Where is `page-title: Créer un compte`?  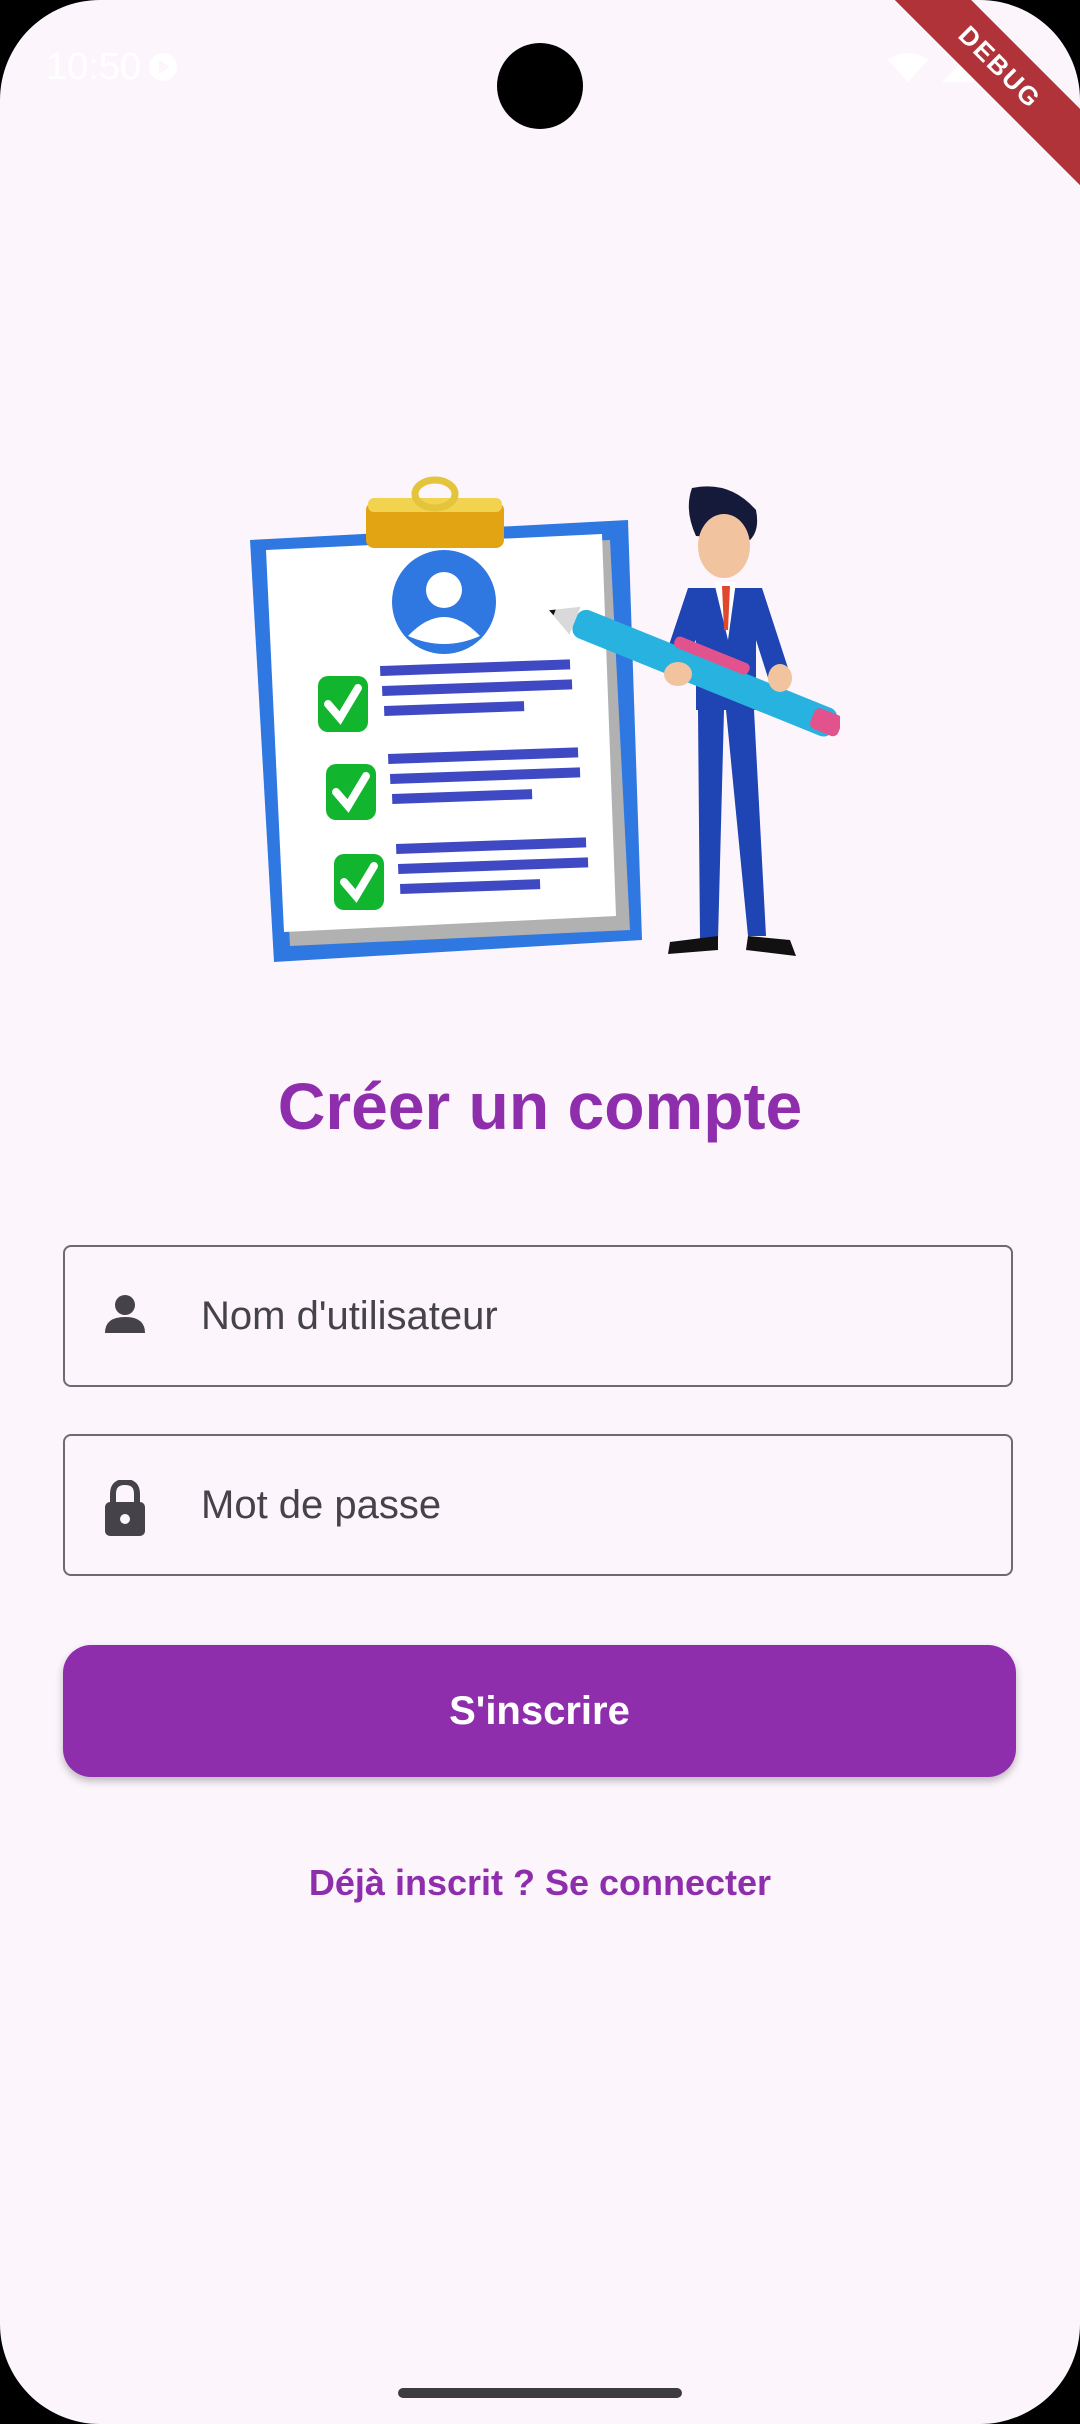 page-title: Créer un compte is located at coordinates (540, 1106).